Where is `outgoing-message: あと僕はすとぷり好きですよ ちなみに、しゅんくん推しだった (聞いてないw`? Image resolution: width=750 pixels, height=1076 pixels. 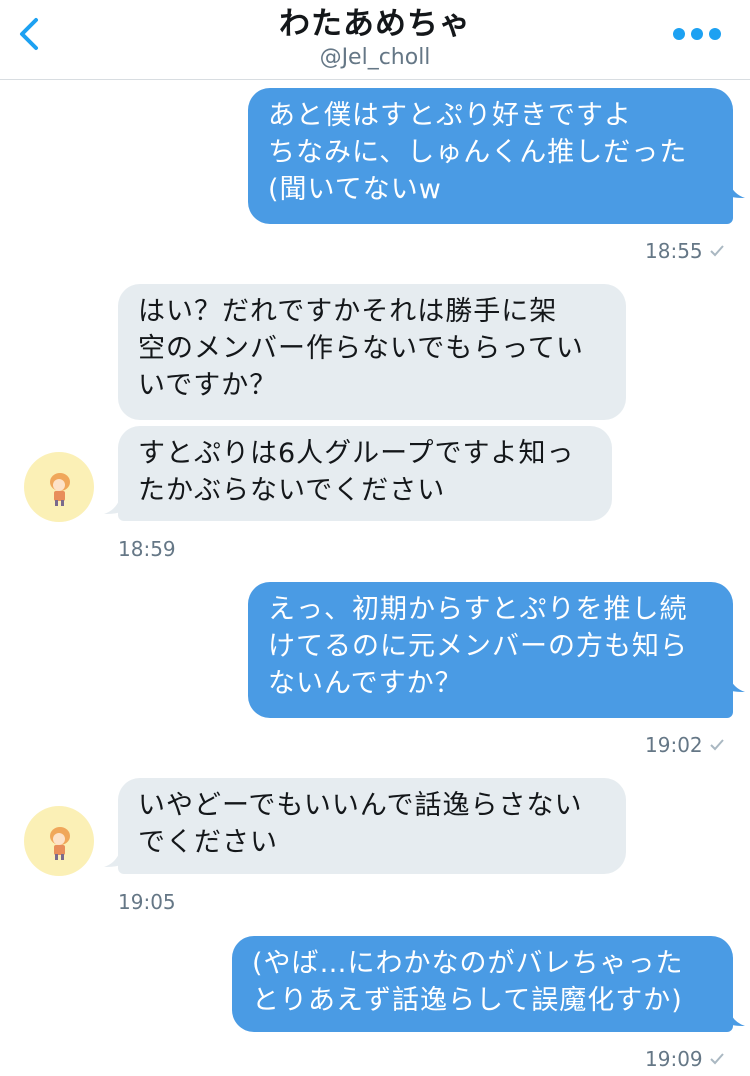 outgoing-message: あと僕はすとぷり好きですよ ちなみに、しゅんくん推しだった (聞いてないw is located at coordinates (490, 156).